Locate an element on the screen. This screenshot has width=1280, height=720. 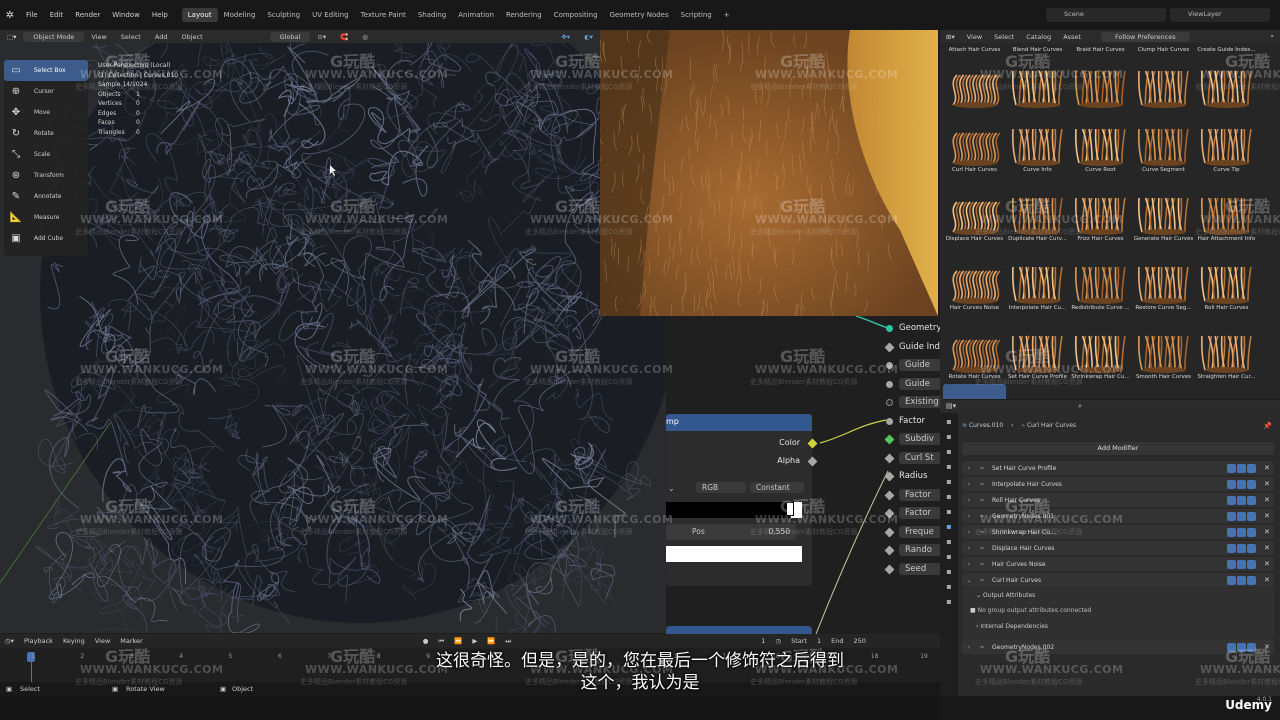
pin-icon: 📌 is located at coordinates (1267, 426).